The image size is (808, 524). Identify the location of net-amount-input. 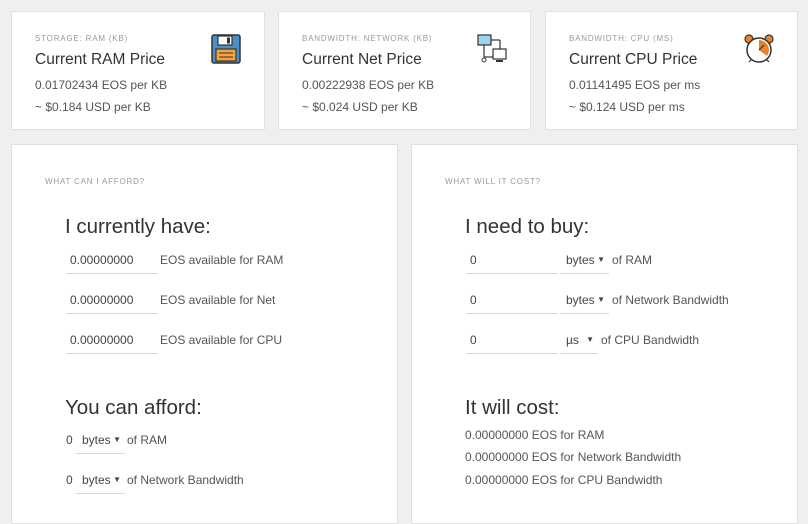
(512, 300).